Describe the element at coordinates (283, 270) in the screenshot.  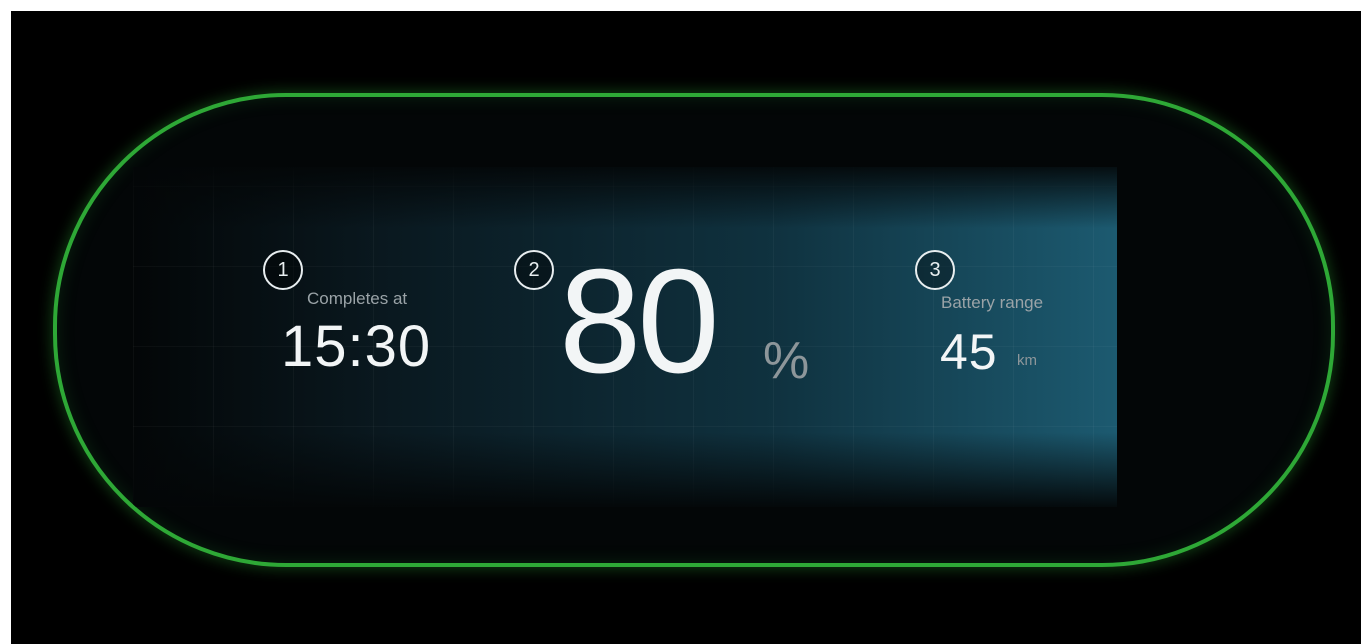
I see `callout-marker-1: 1` at that location.